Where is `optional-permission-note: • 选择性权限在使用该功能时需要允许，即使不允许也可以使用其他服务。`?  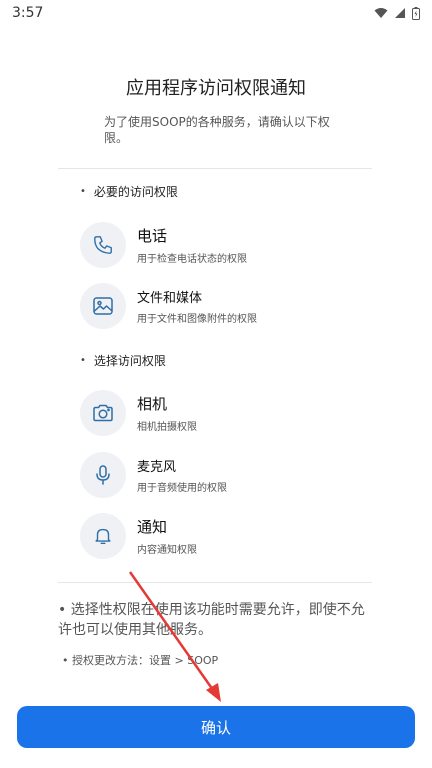 optional-permission-note: • 选择性权限在使用该功能时需要允许，即使不允许也可以使用其他服务。 is located at coordinates (217, 620).